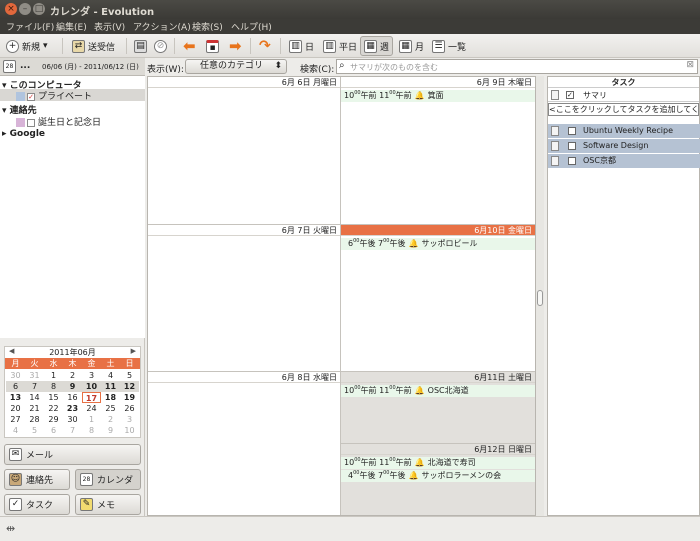 The image size is (700, 541). What do you see at coordinates (623, 109) in the screenshot?
I see `add-task-field: <ここをクリックしてタスクを追加してくだ` at bounding box center [623, 109].